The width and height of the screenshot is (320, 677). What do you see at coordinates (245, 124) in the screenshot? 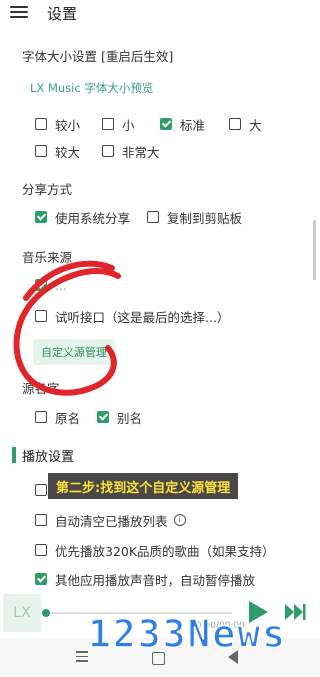
I see `font-size-option-large: 大` at bounding box center [245, 124].